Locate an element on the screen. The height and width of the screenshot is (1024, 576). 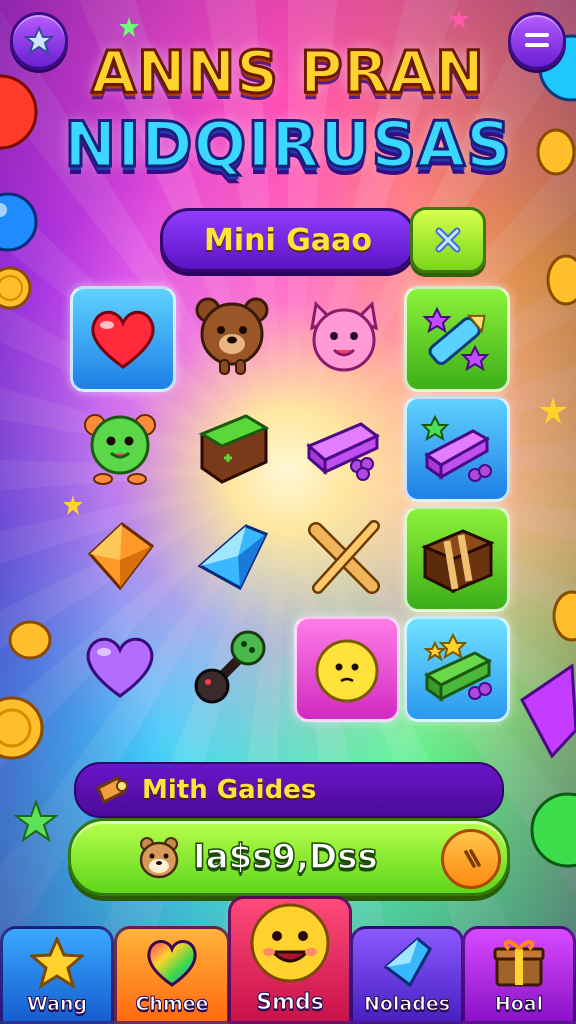
grid-cell-heart is located at coordinates (123, 339).